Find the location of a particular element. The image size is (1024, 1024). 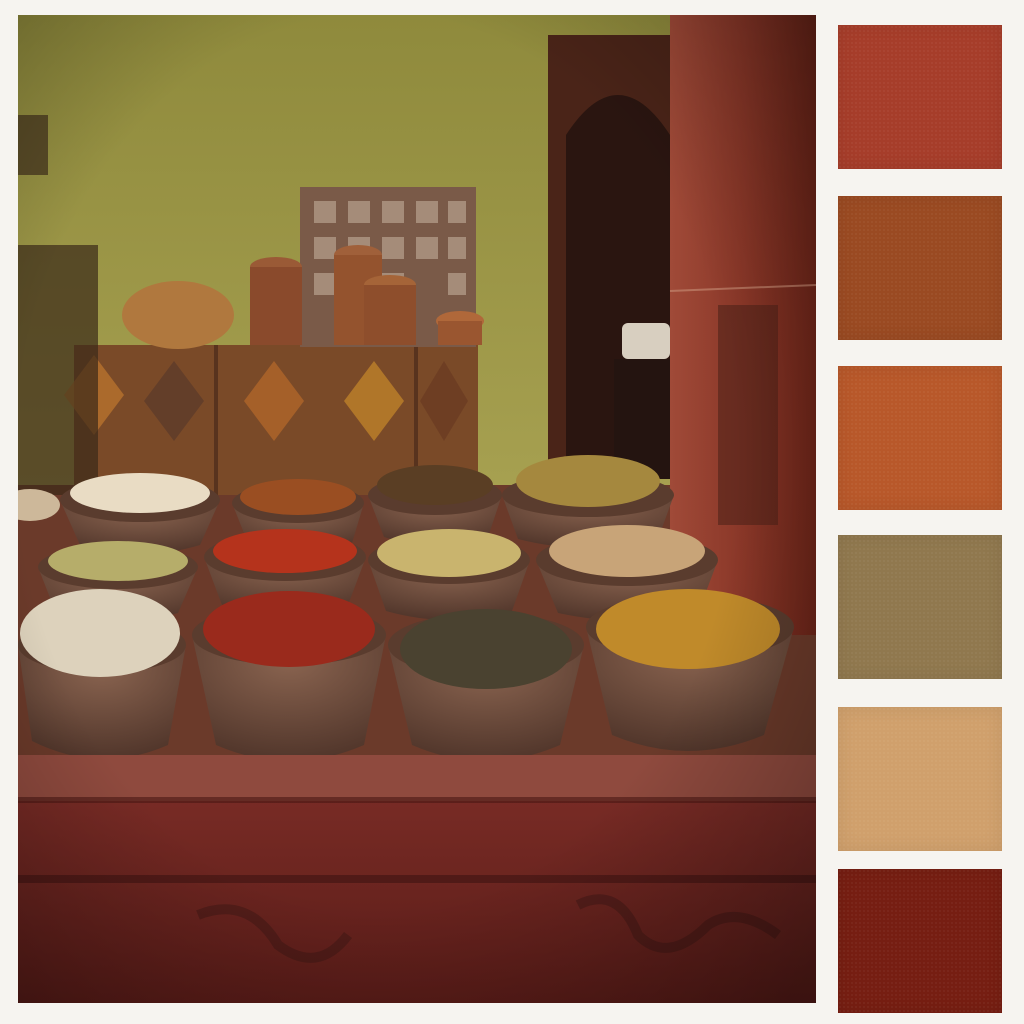

swatch-olive-khaki is located at coordinates (920, 607).